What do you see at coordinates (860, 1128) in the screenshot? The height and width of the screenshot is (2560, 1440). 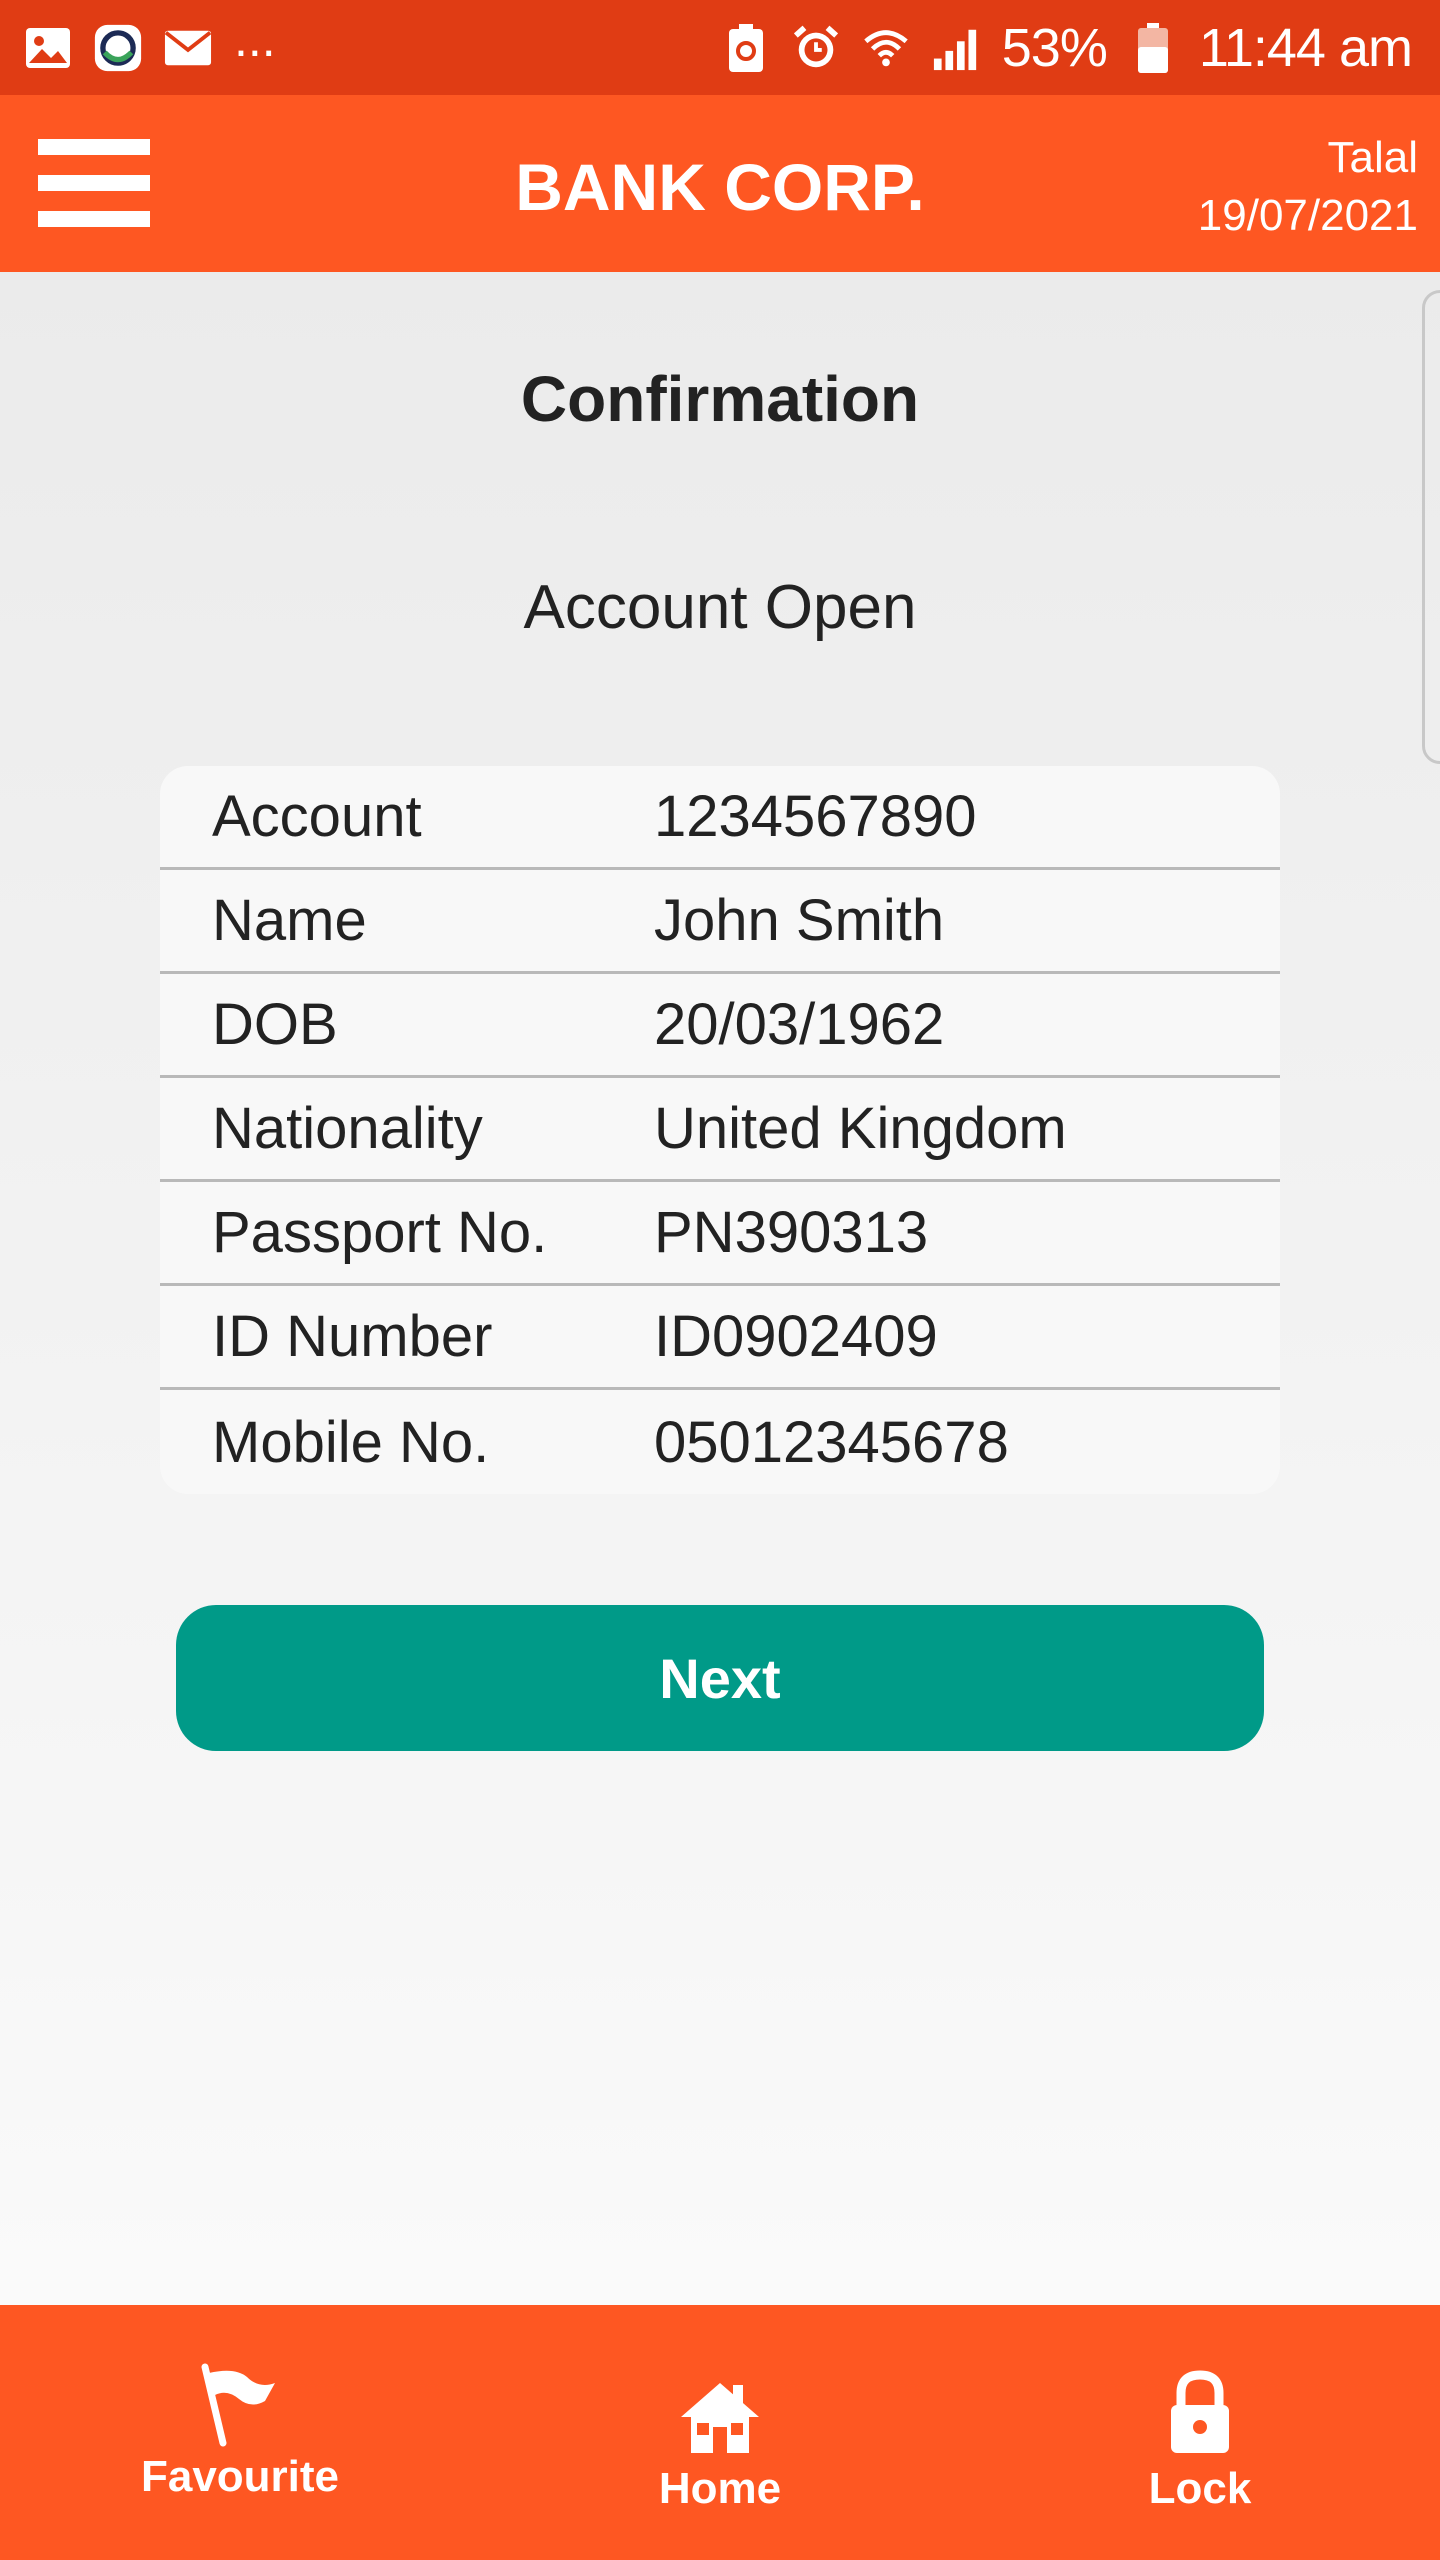 I see `row-value: United Kingdom` at bounding box center [860, 1128].